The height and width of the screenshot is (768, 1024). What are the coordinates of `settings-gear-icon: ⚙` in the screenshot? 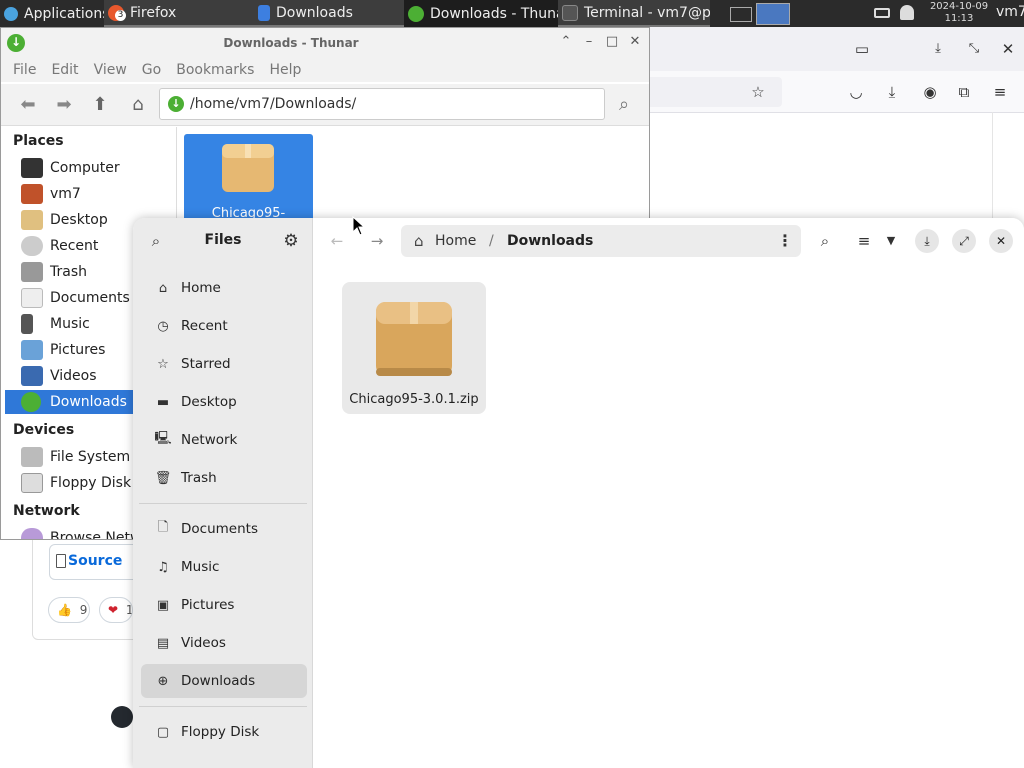 It's located at (291, 241).